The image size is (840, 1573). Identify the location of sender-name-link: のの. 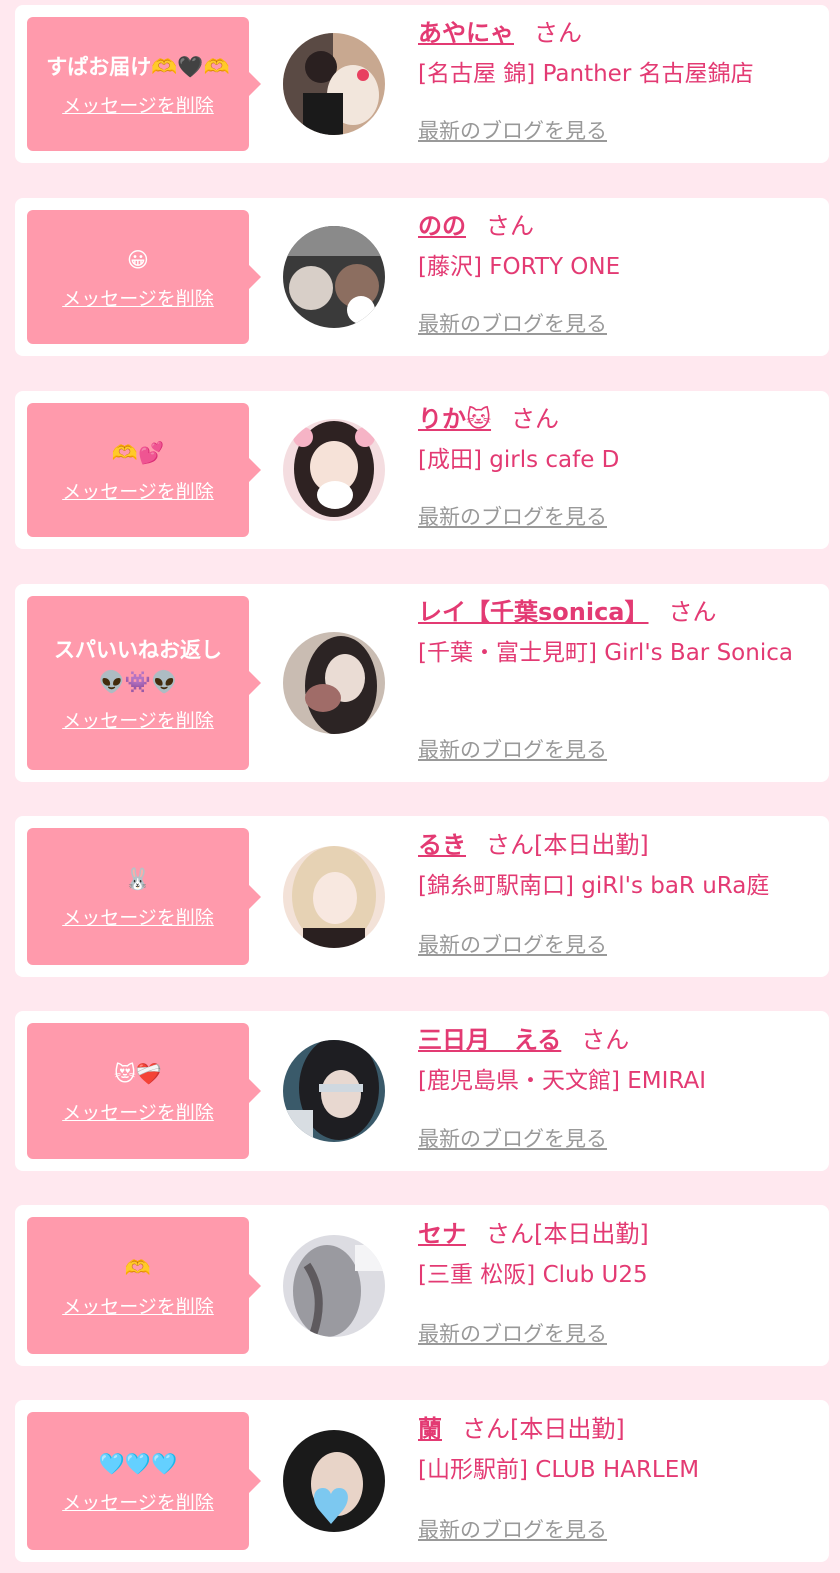
(442, 226).